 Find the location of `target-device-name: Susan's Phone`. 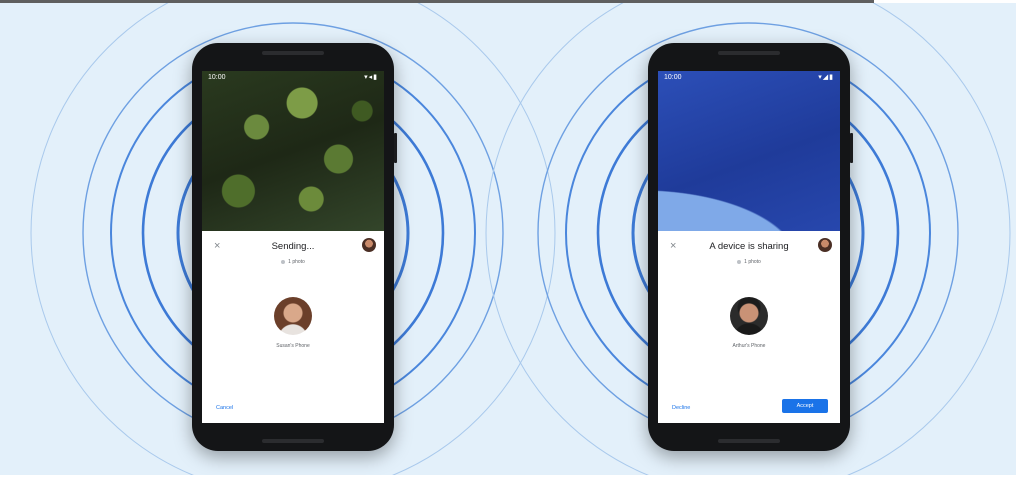

target-device-name: Susan's Phone is located at coordinates (293, 346).